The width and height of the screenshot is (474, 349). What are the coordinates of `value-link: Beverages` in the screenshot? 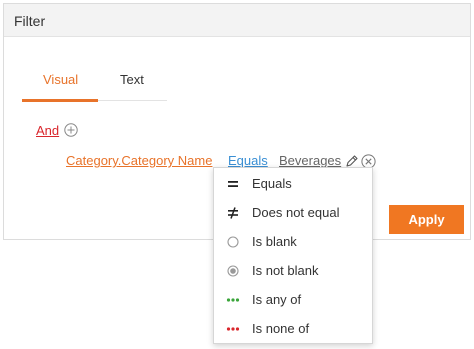 It's located at (310, 160).